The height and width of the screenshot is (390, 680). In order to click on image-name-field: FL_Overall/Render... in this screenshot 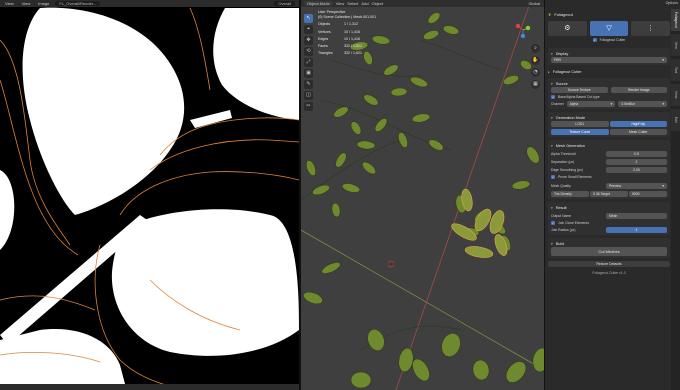, I will do `click(78, 3)`.